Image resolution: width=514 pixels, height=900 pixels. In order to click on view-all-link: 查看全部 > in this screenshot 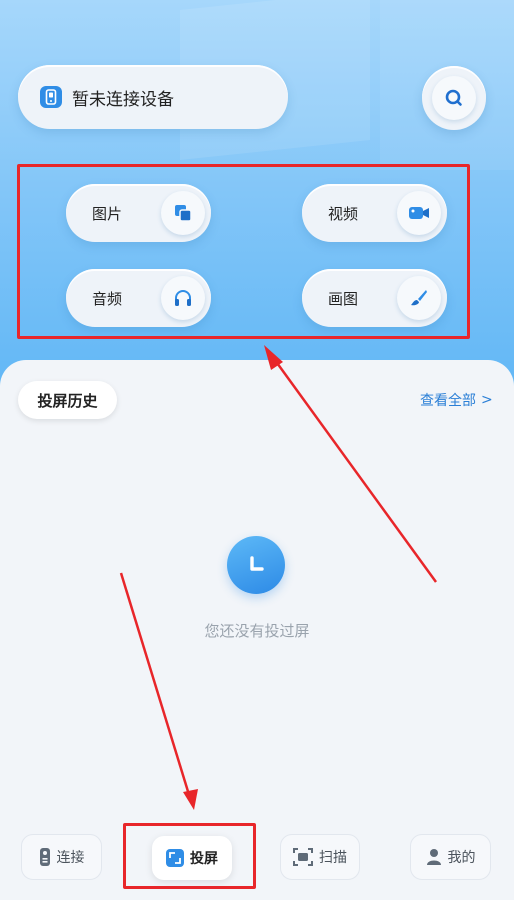, I will do `click(456, 400)`.